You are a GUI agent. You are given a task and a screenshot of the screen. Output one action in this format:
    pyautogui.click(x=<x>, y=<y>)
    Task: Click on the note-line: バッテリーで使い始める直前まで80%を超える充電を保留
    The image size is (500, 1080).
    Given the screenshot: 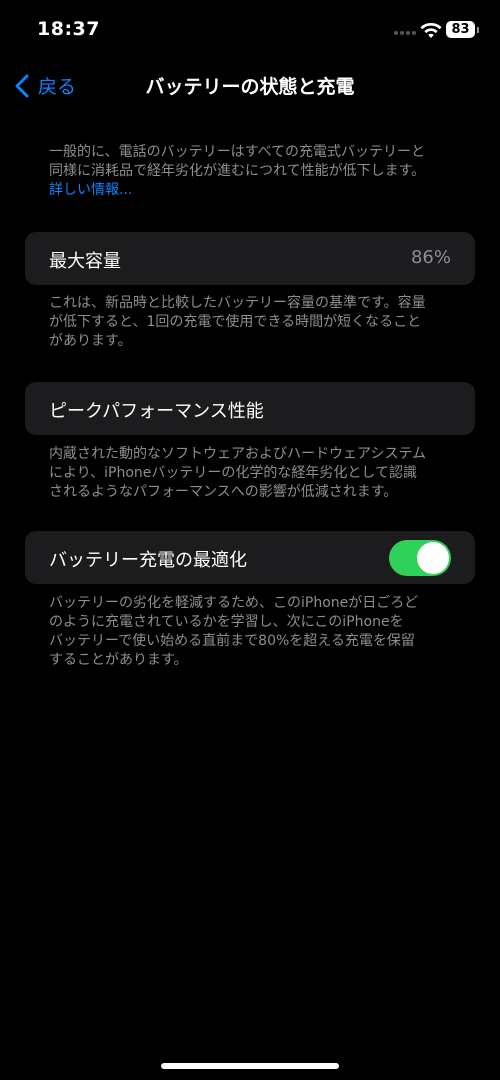 What is the action you would take?
    pyautogui.click(x=232, y=641)
    